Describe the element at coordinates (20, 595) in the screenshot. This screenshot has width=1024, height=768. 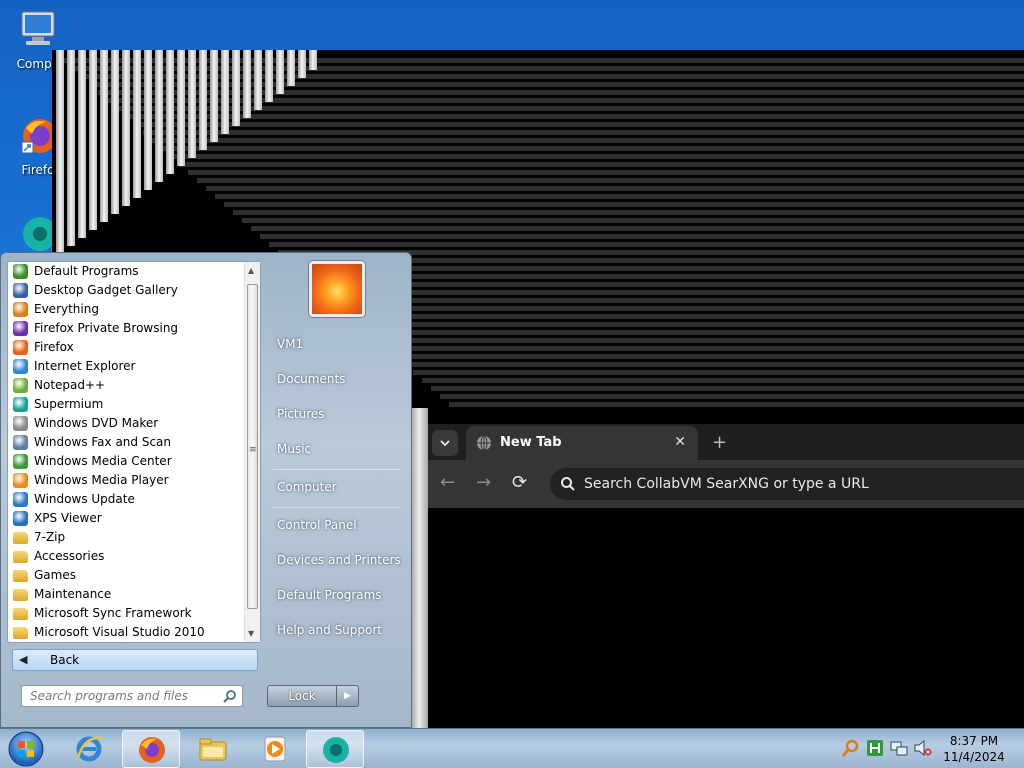
I see `folder-icon` at that location.